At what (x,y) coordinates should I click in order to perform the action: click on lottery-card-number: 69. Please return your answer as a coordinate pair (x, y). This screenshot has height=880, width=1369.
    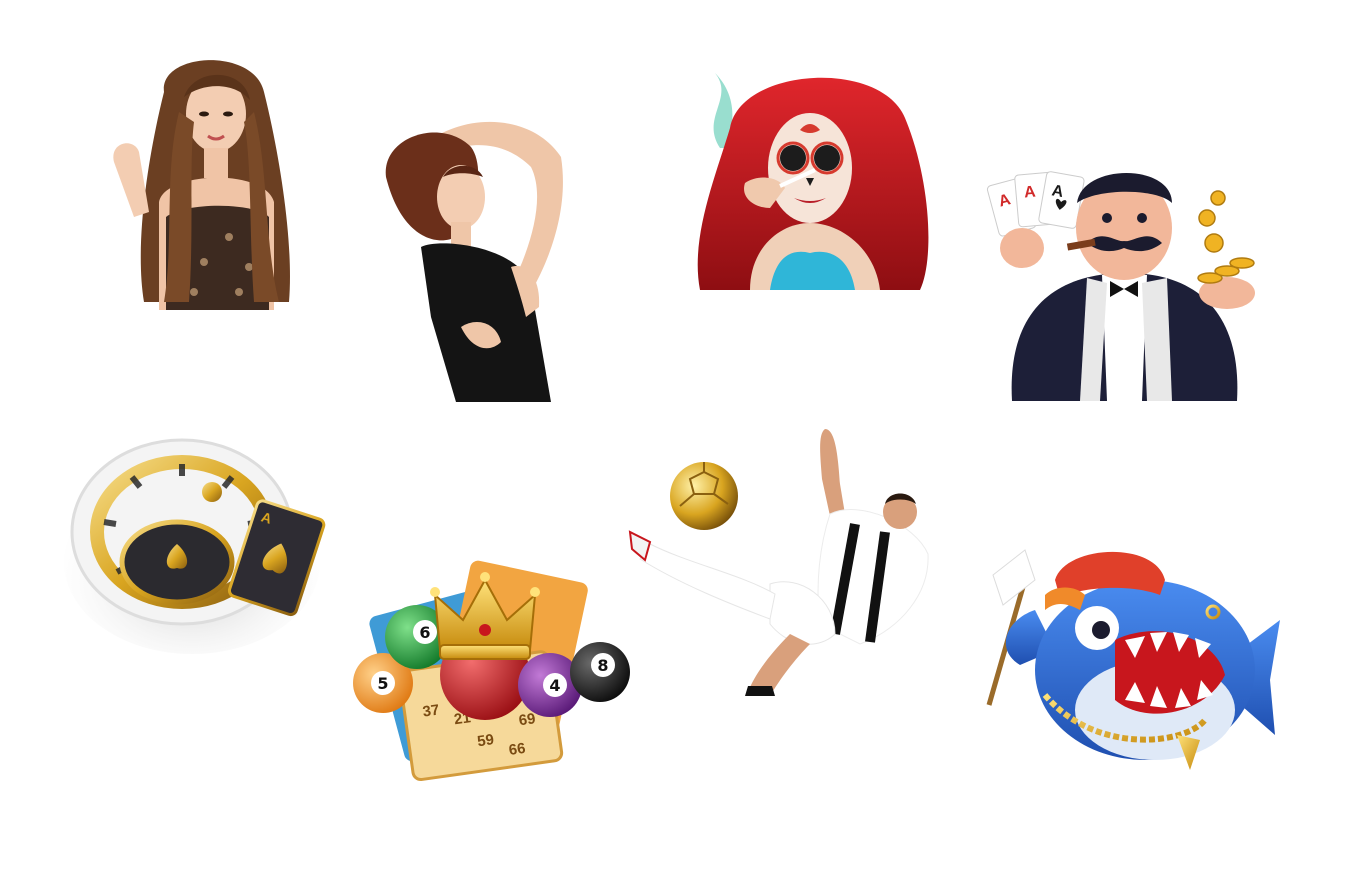
    Looking at the image, I should click on (527, 719).